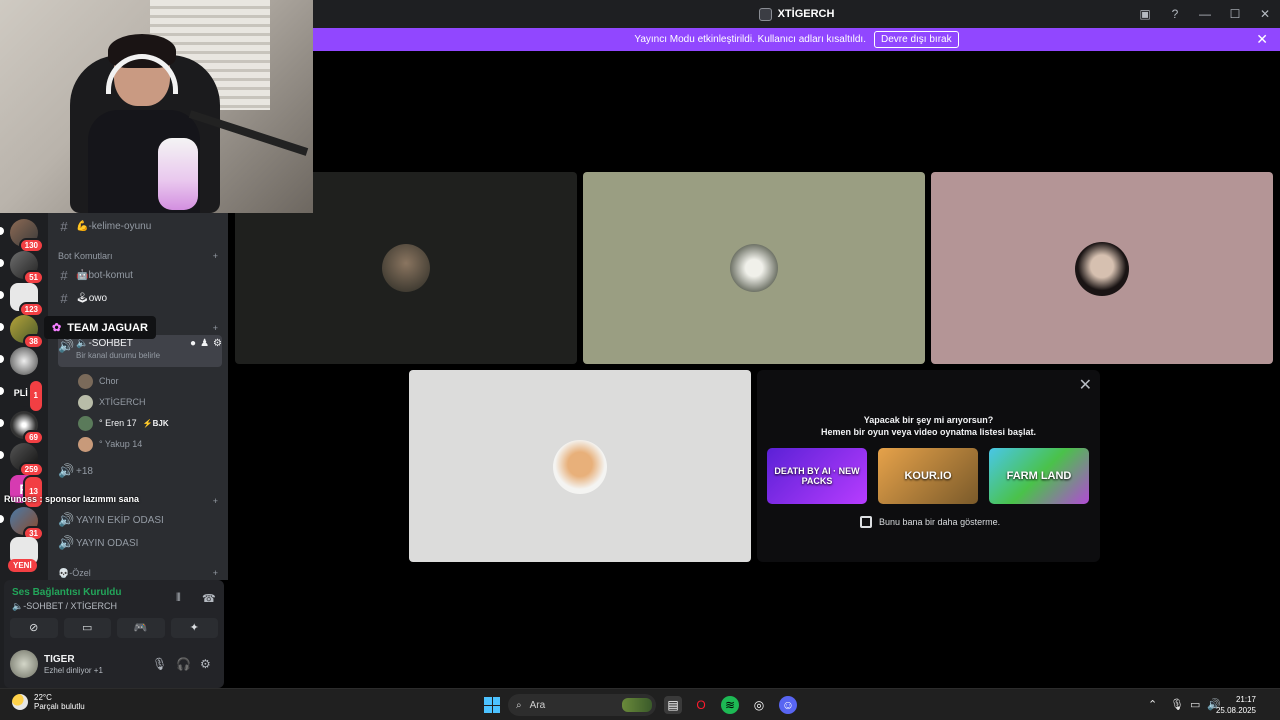  What do you see at coordinates (110, 444) in the screenshot?
I see `voice-user: ° Yakup 14` at bounding box center [110, 444].